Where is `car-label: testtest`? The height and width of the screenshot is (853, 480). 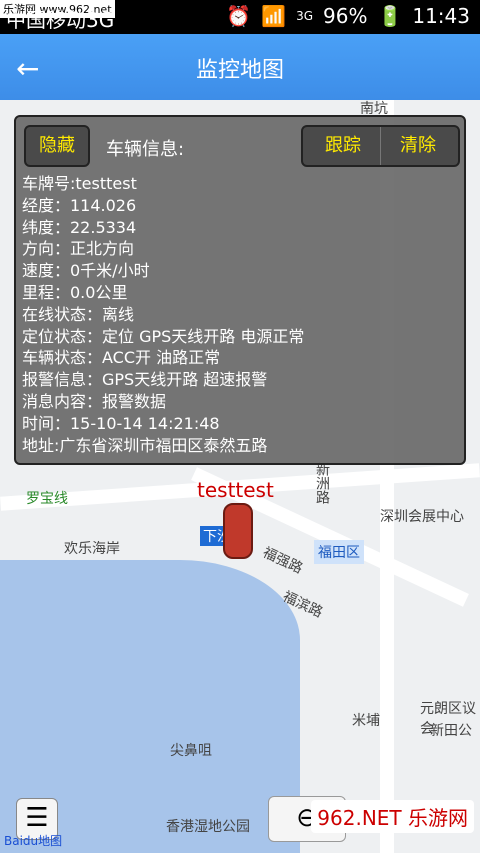
car-label: testtest is located at coordinates (235, 490).